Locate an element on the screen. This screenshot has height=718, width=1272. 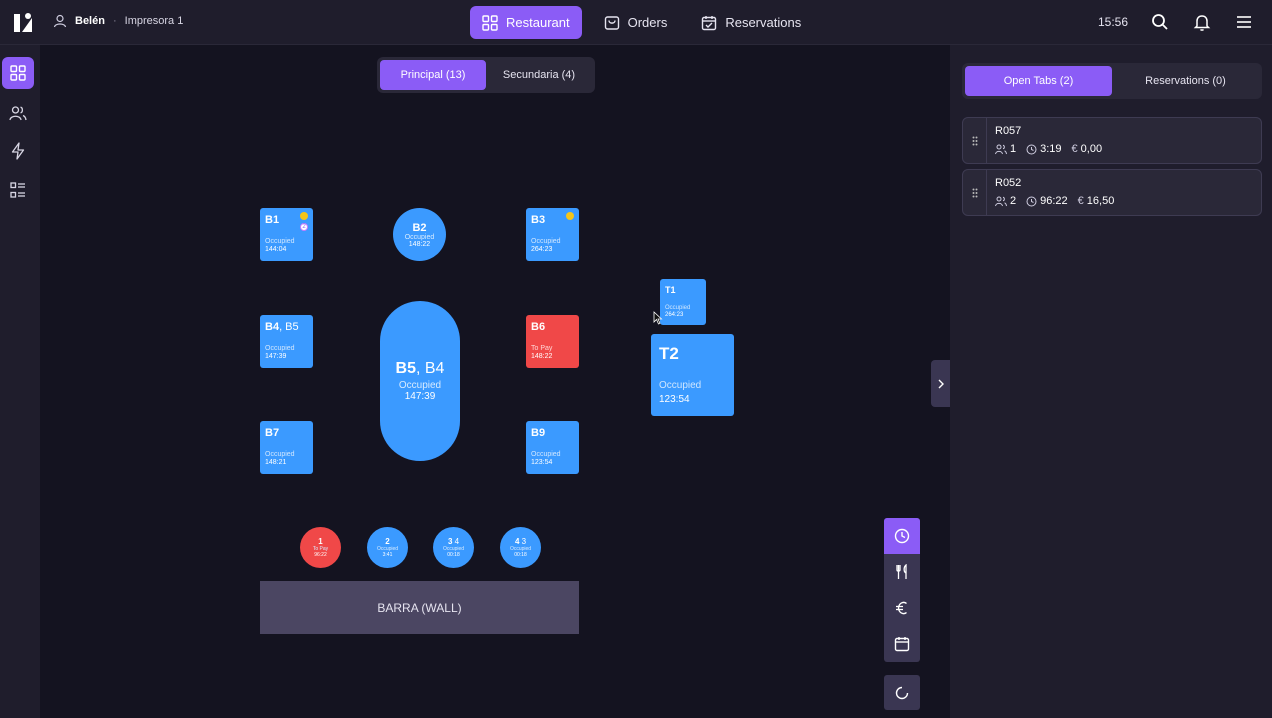
table-2: 2 Occupied 3:41 is located at coordinates (387, 547).